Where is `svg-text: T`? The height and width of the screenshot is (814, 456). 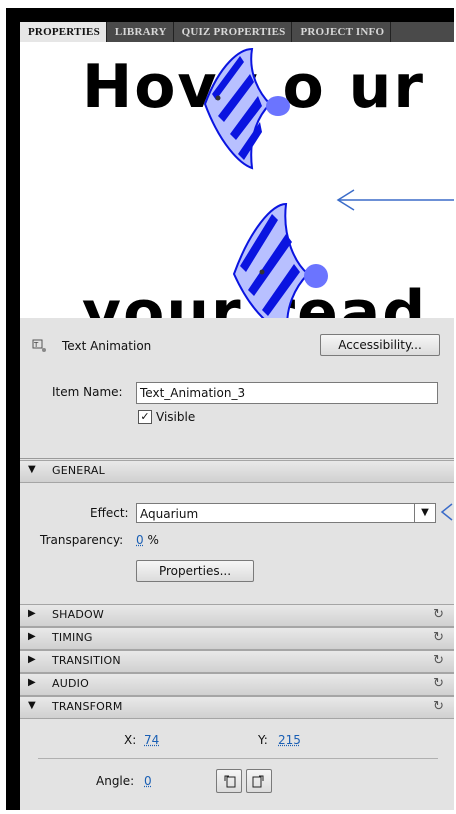 svg-text: T is located at coordinates (36, 345).